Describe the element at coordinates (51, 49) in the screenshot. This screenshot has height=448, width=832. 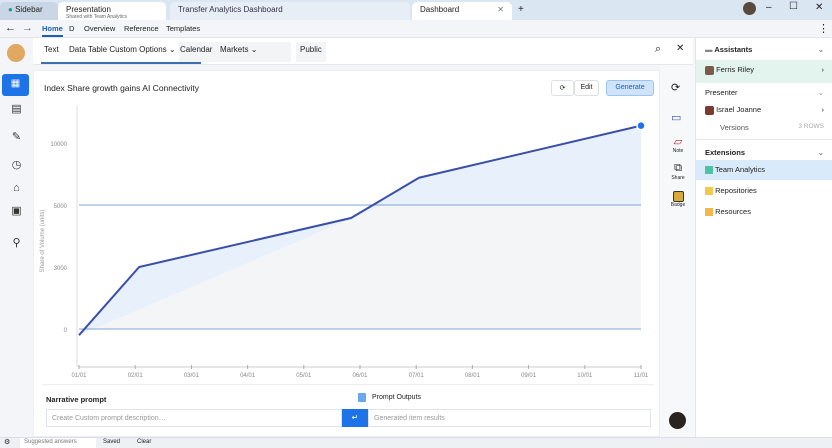
I see `toolbar-text: Text` at that location.